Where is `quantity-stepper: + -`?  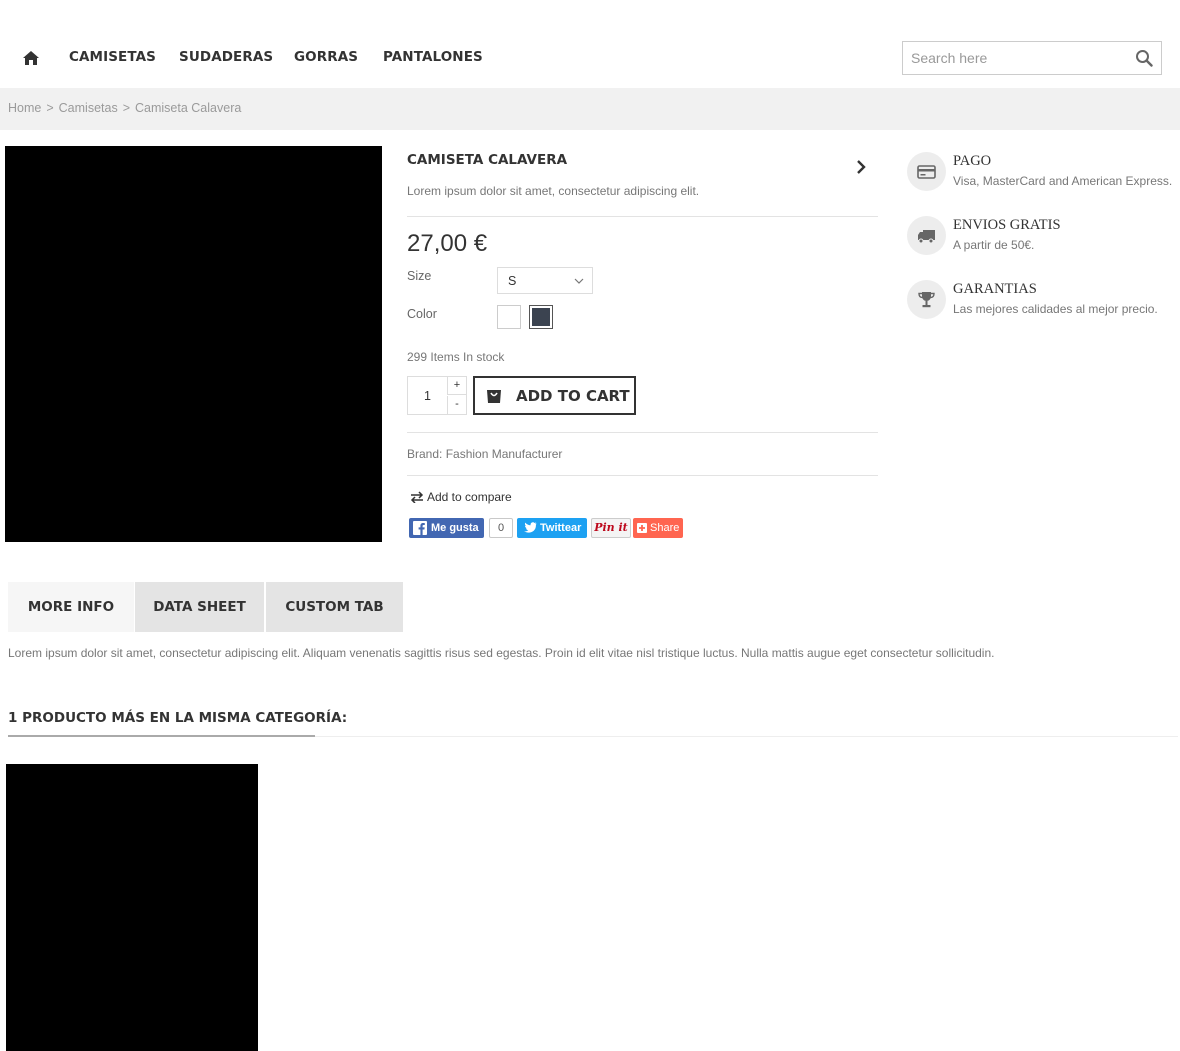 quantity-stepper: + - is located at coordinates (437, 395).